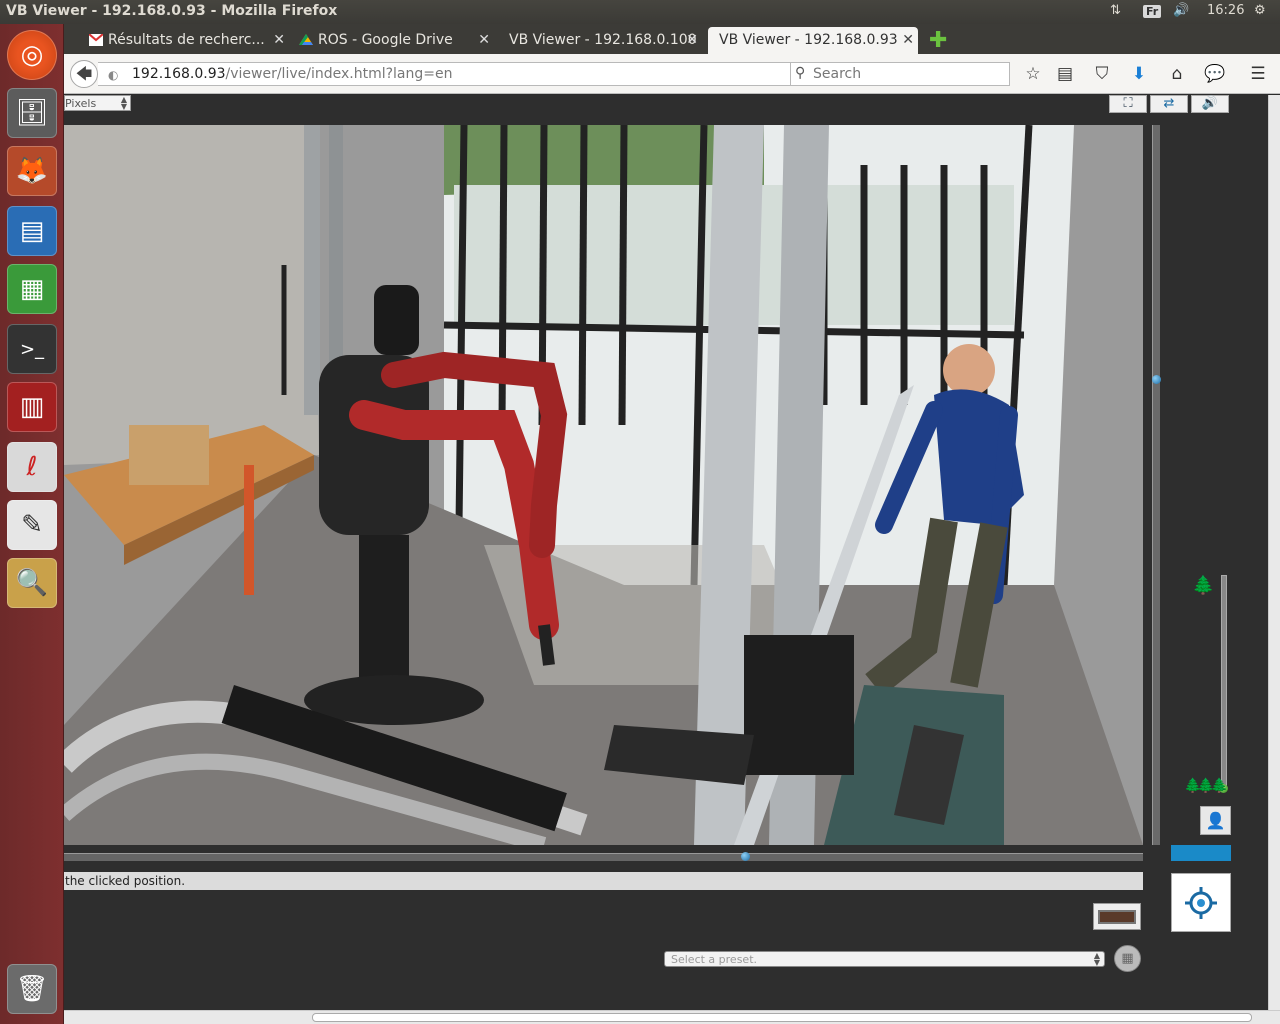  I want to click on horizontal-scrollbar, so click(672, 1017).